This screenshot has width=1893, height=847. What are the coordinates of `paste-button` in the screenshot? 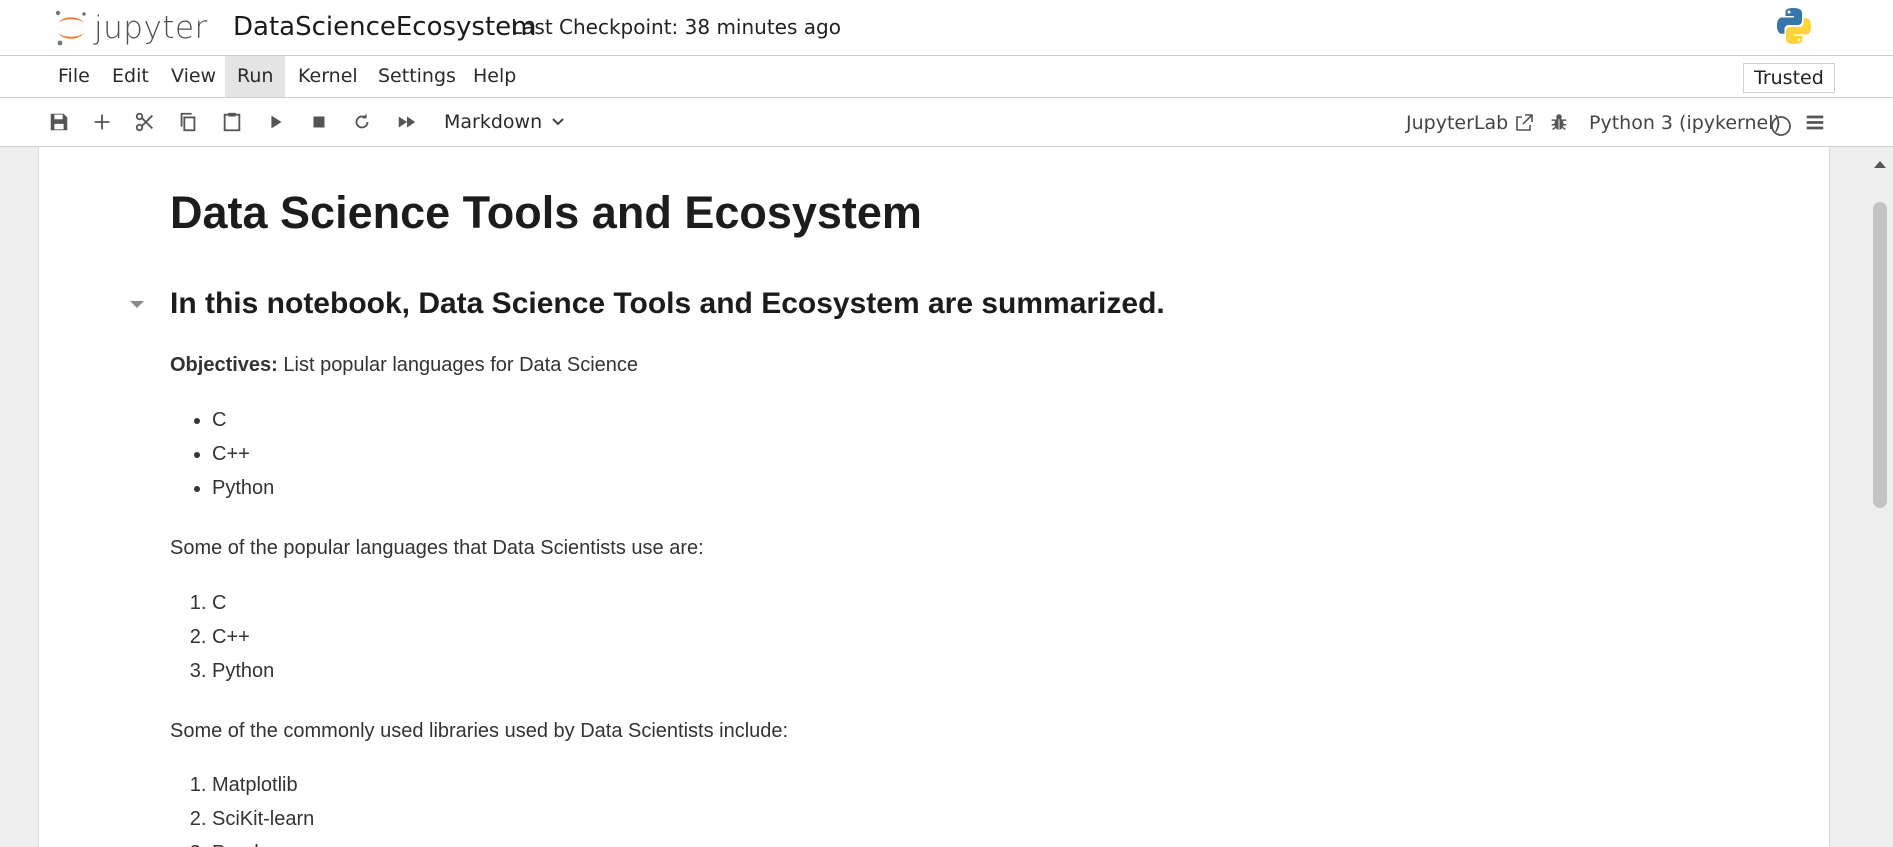 It's located at (232, 122).